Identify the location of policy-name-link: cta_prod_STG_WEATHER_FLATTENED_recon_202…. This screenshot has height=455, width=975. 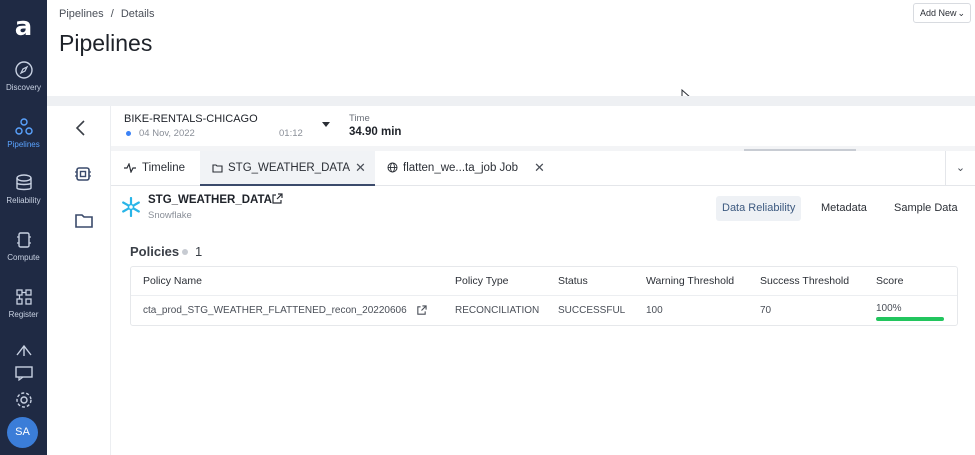
(275, 310).